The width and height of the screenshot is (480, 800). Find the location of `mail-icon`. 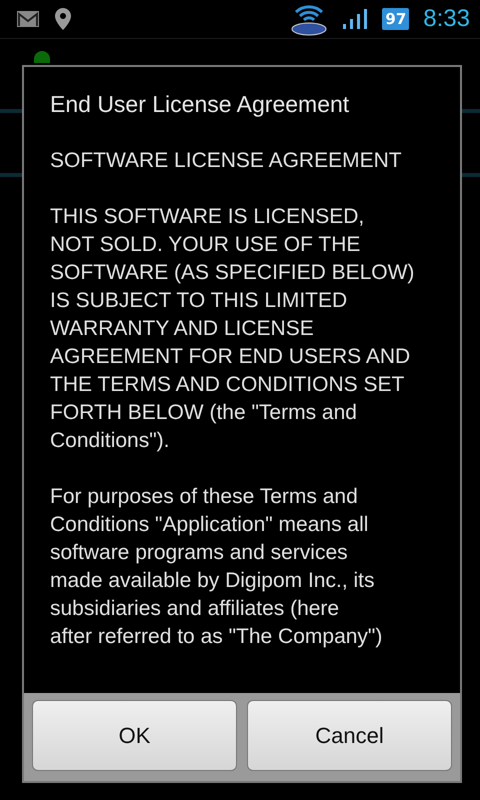

mail-icon is located at coordinates (28, 19).